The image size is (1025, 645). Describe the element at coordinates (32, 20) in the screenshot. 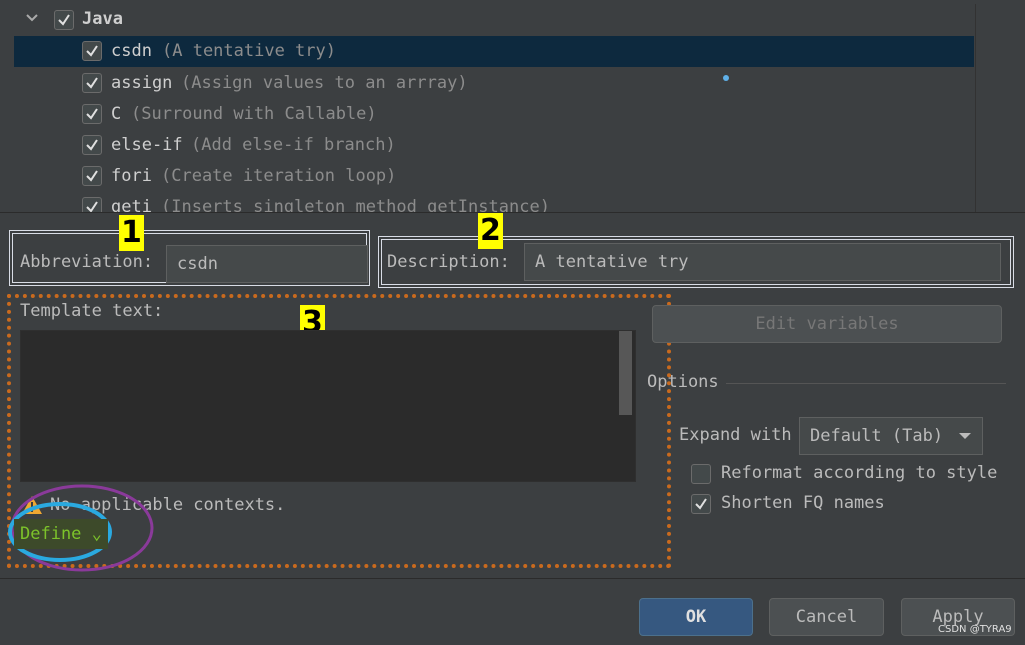

I see `chevron-down-icon` at that location.